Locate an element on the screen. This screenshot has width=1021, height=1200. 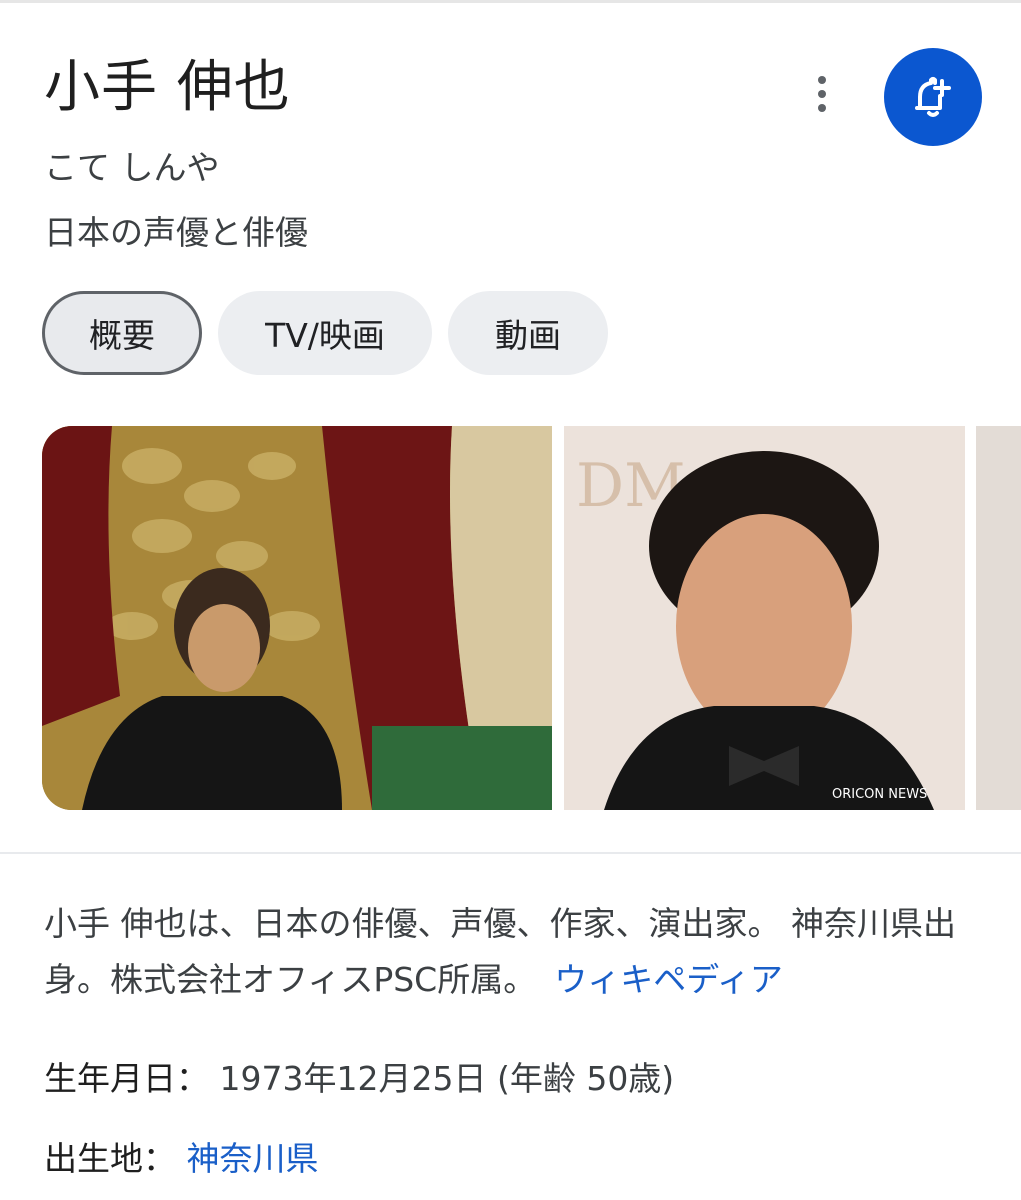
follow-button is located at coordinates (933, 97).